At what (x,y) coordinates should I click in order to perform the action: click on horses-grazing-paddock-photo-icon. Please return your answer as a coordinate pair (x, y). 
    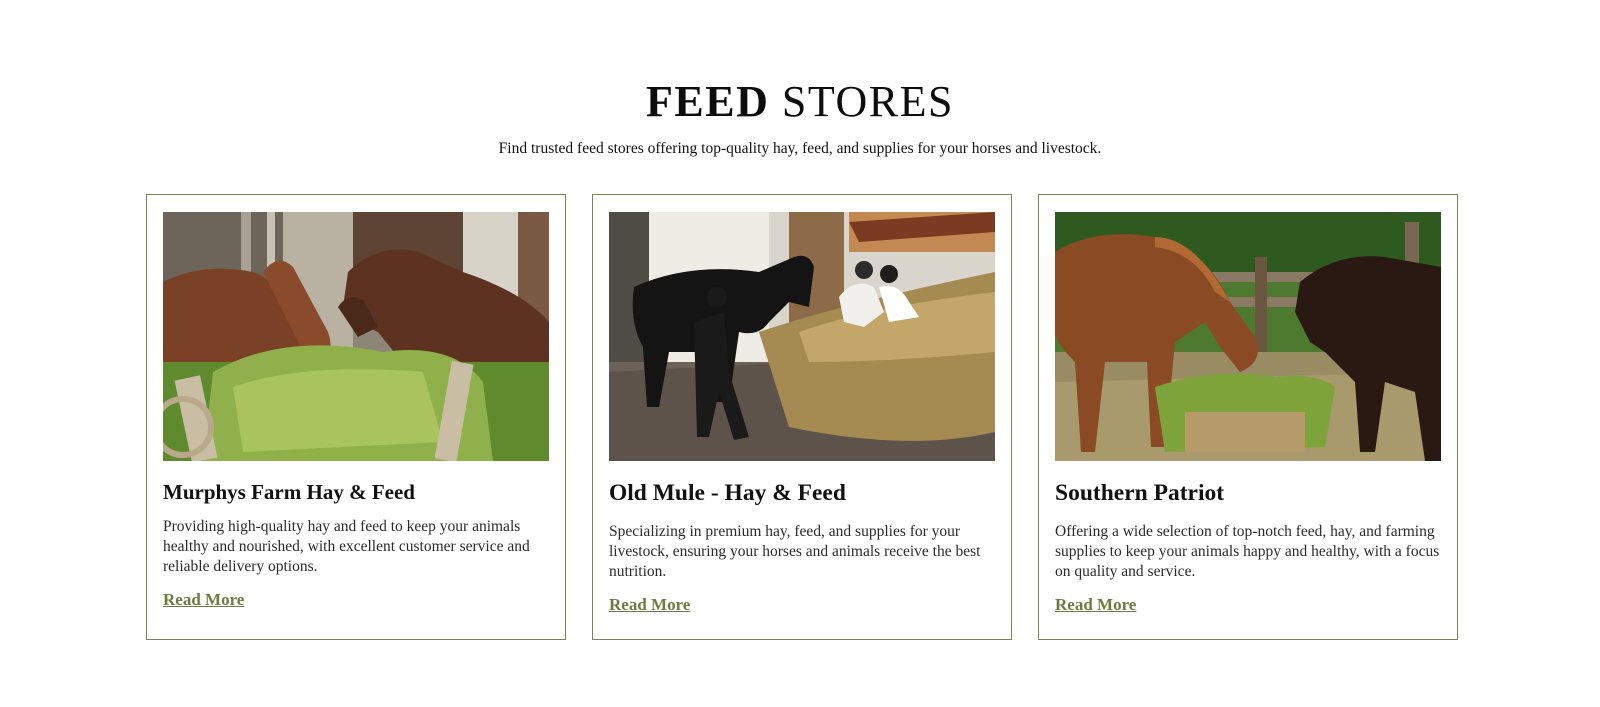
    Looking at the image, I should click on (1248, 336).